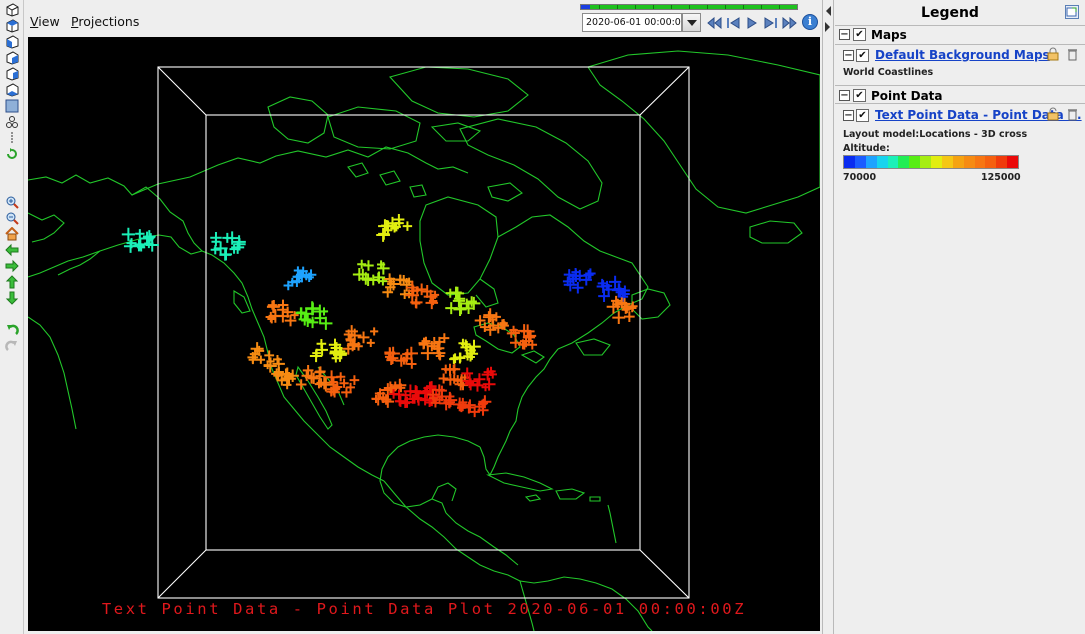  Describe the element at coordinates (844, 34) in the screenshot. I see `collapse-maps-toggle: −` at that location.